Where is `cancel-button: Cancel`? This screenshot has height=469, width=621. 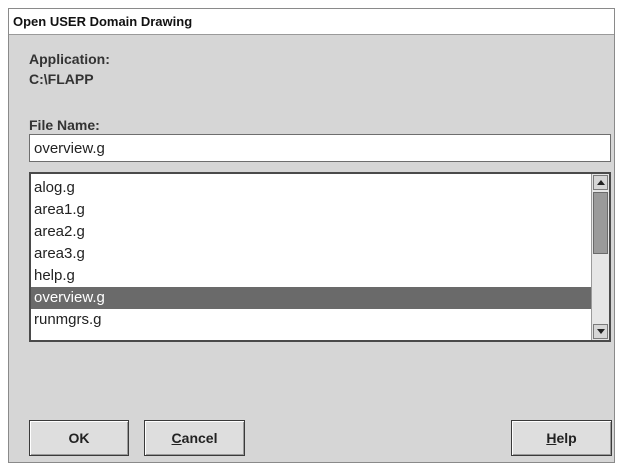
cancel-button: Cancel is located at coordinates (194, 438).